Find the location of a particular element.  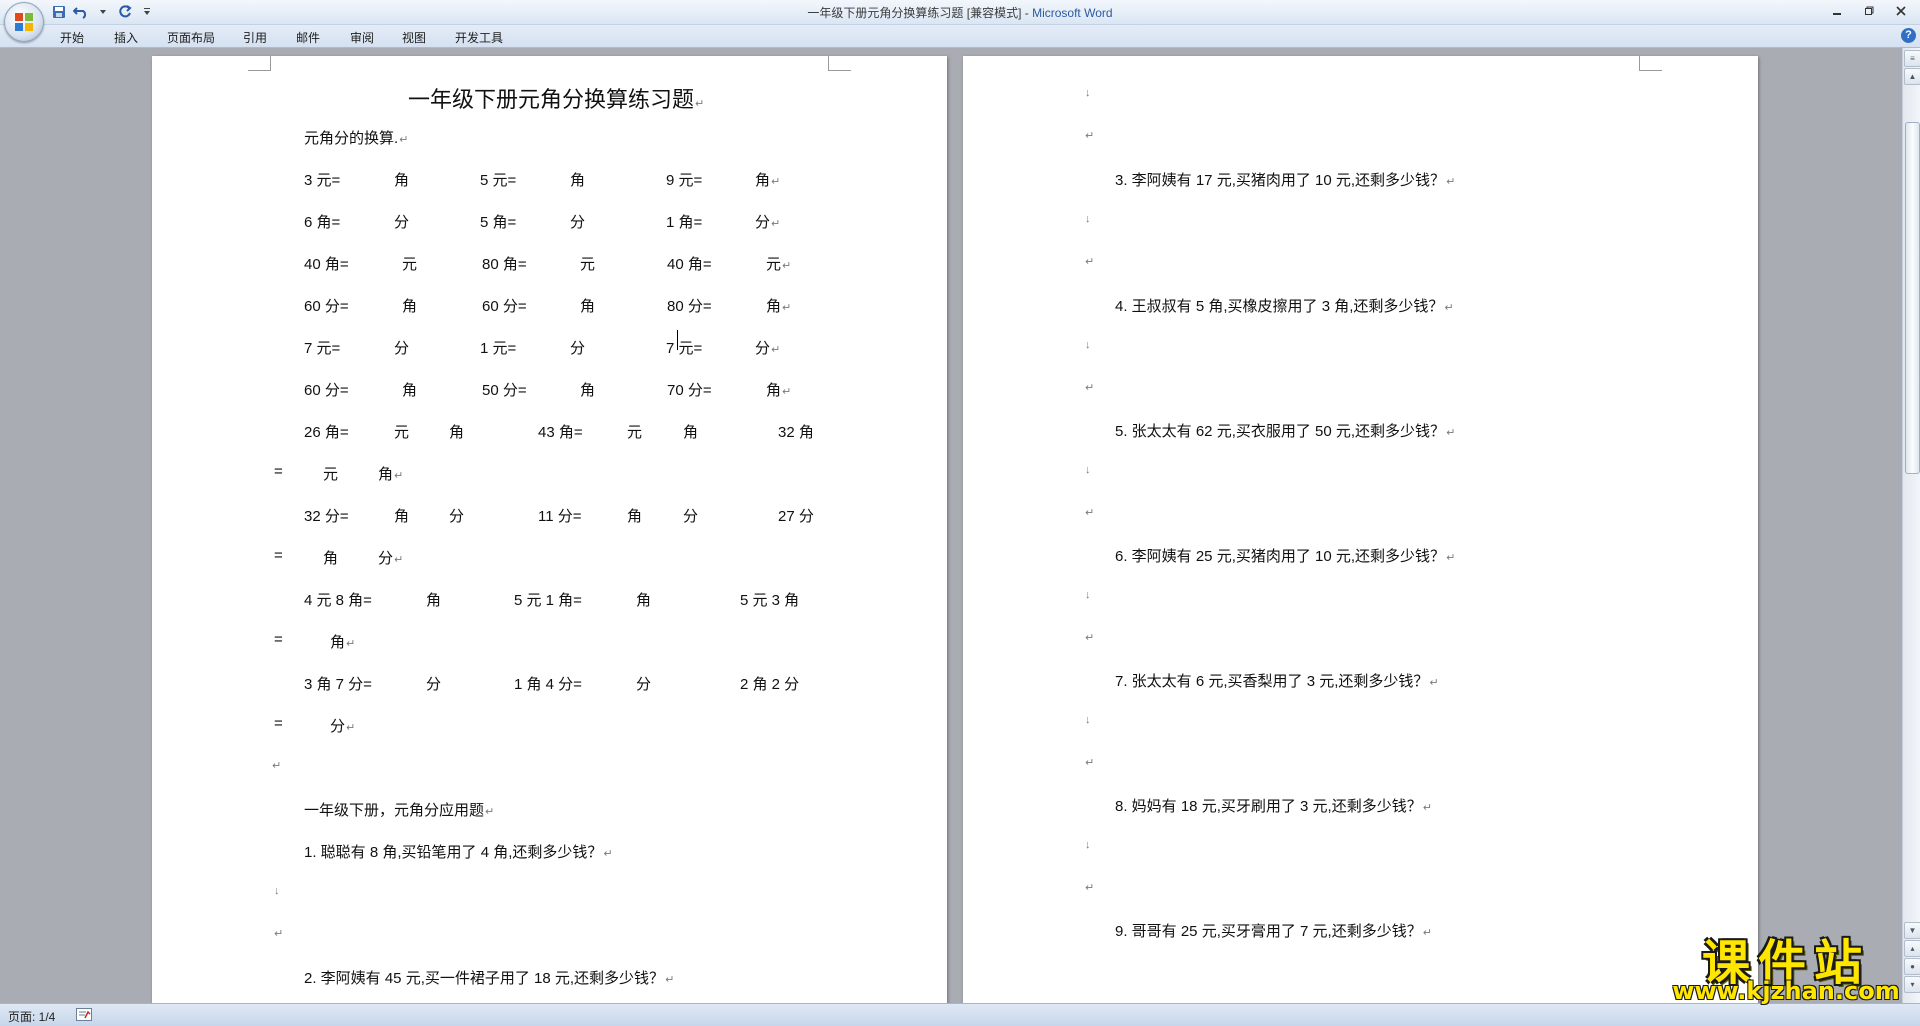

section-heading: 元角分的换算.↵ is located at coordinates (356, 138).